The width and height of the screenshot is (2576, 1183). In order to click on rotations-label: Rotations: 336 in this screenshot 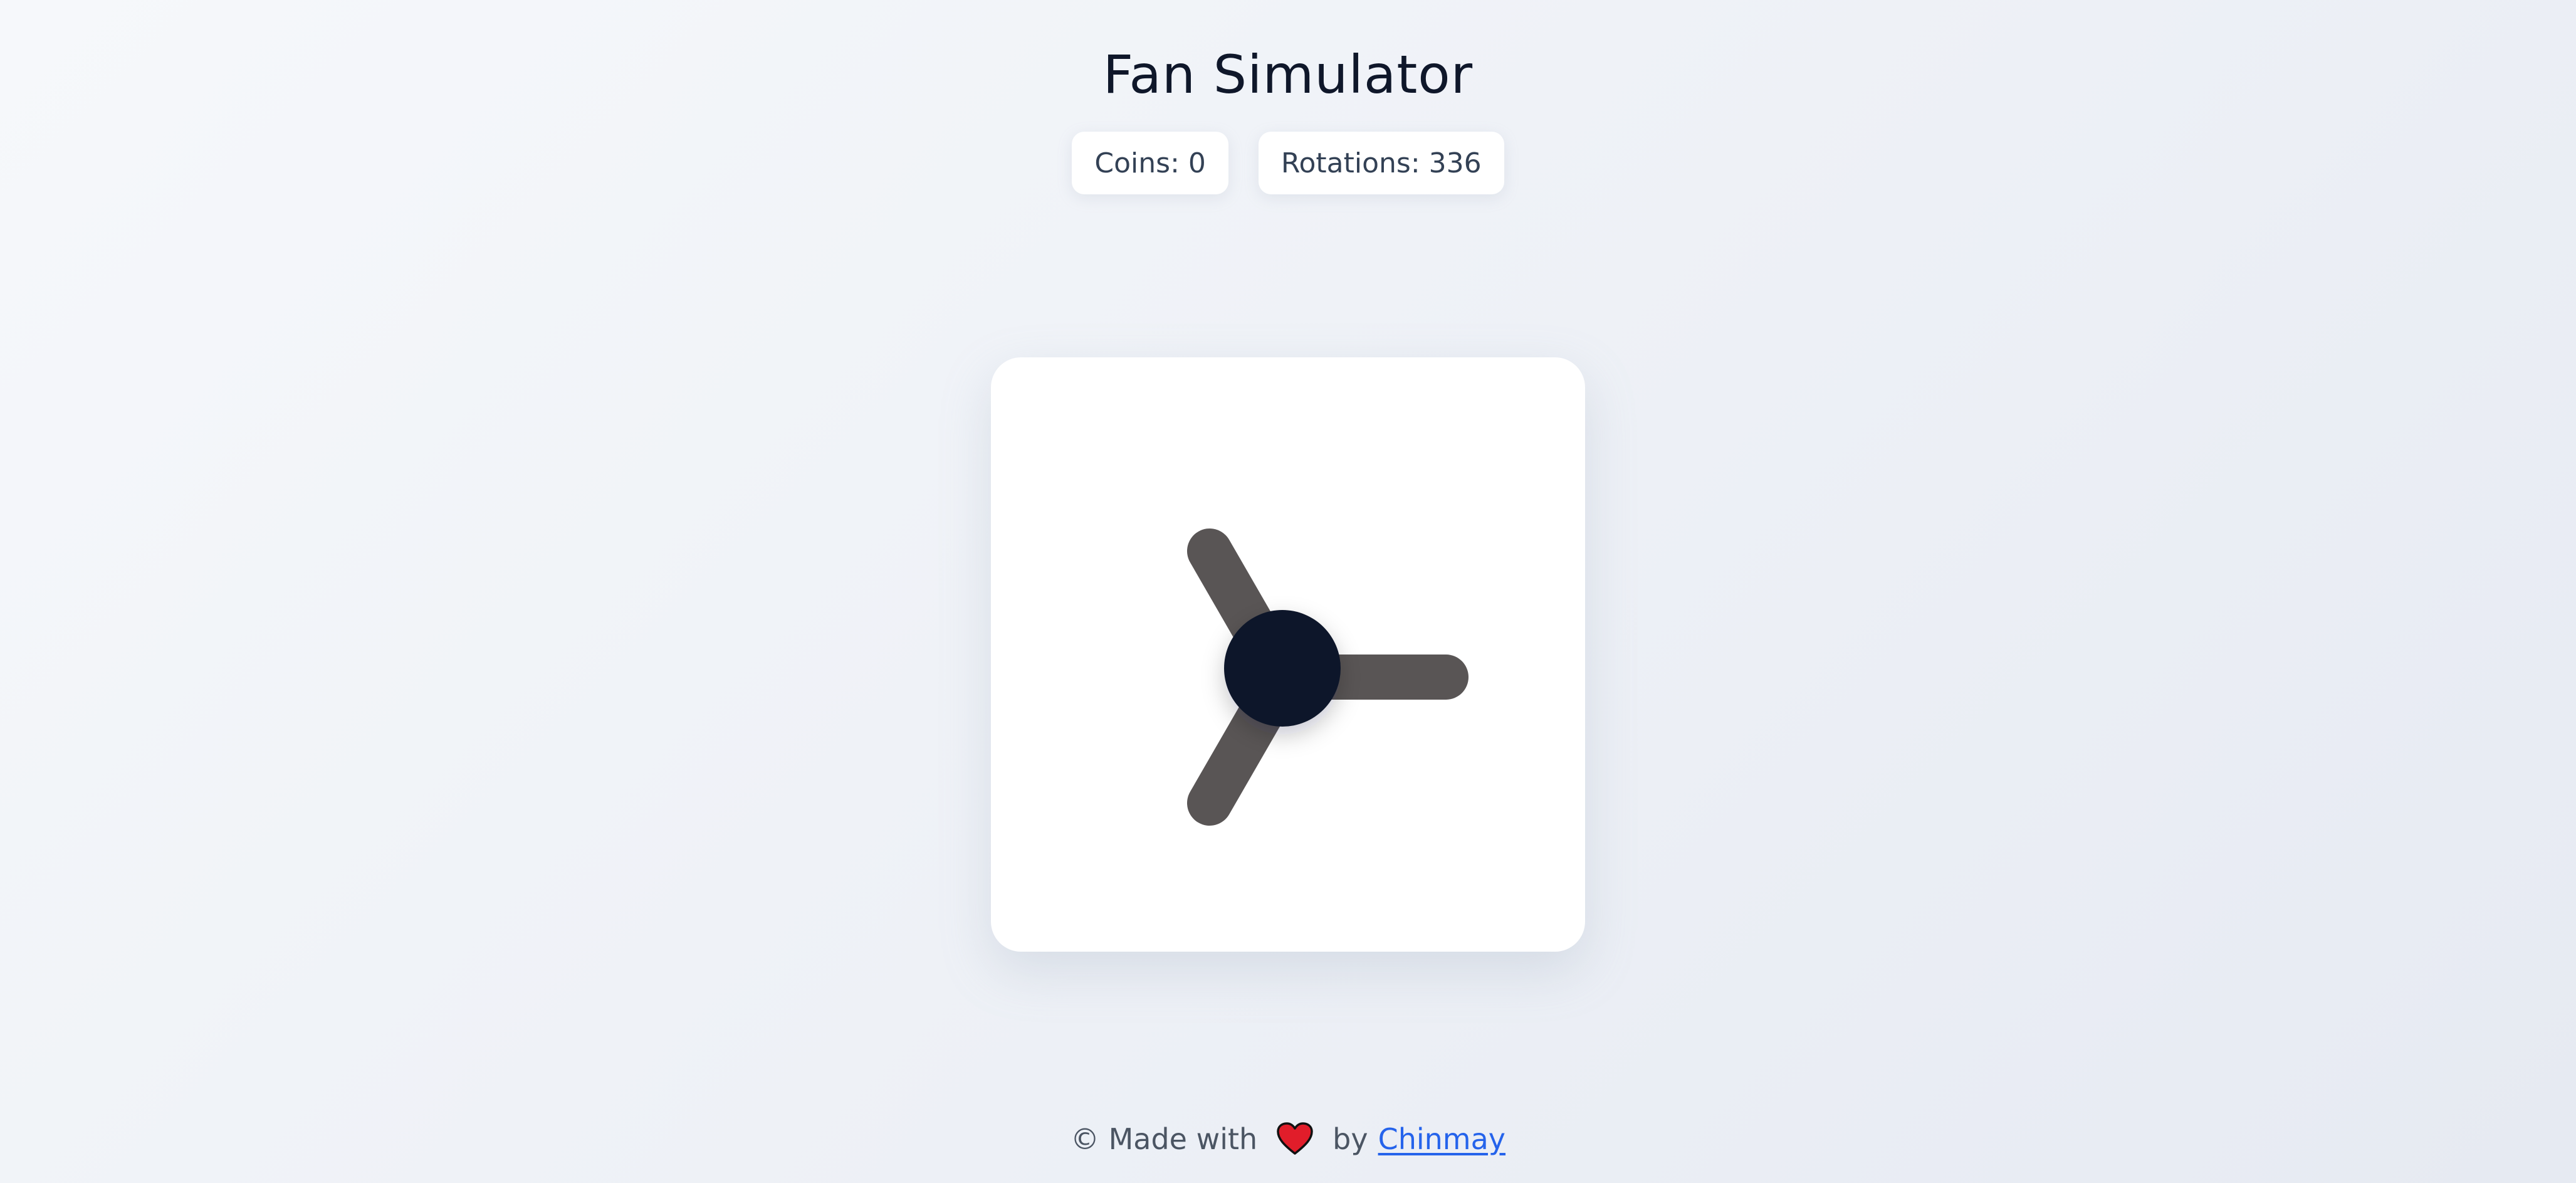, I will do `click(1381, 163)`.